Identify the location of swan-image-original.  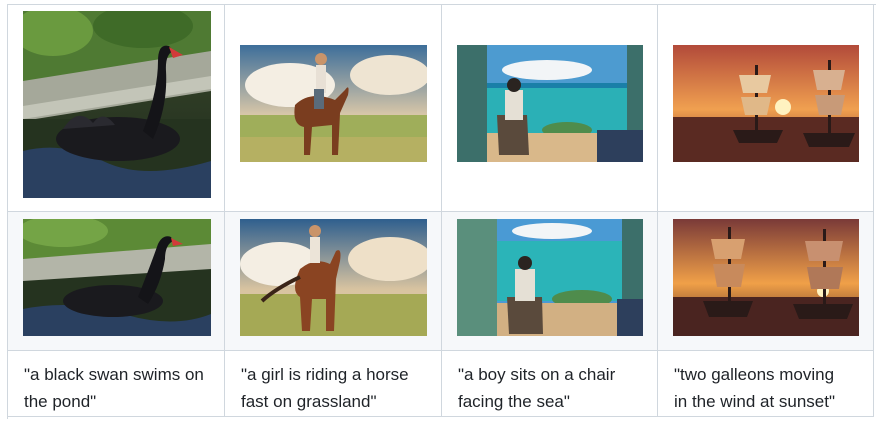
(117, 104).